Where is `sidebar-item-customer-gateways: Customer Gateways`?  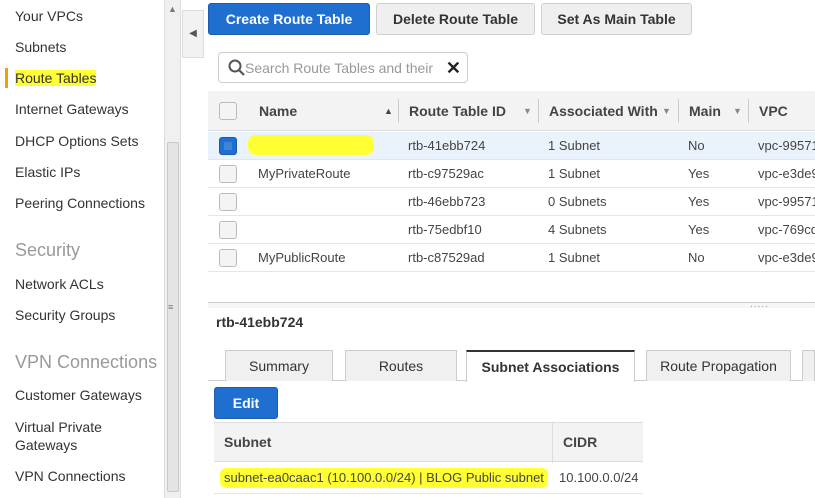
sidebar-item-customer-gateways: Customer Gateways is located at coordinates (78, 395).